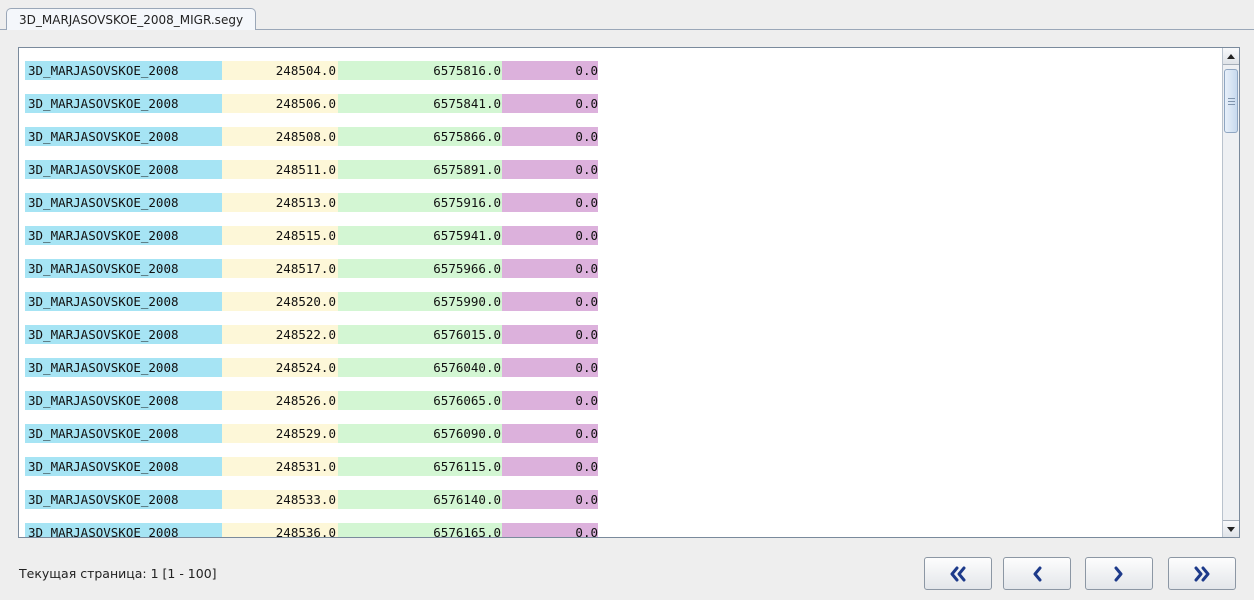 The width and height of the screenshot is (1254, 600). I want to click on arrow-down-icon, so click(1231, 529).